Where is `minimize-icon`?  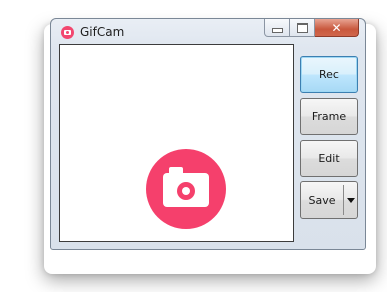 minimize-icon is located at coordinates (277, 30).